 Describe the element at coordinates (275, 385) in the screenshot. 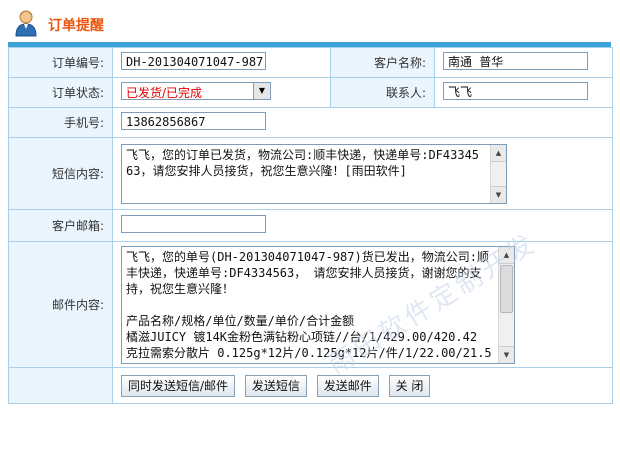

I see `send-sms-button: 发送短信` at that location.